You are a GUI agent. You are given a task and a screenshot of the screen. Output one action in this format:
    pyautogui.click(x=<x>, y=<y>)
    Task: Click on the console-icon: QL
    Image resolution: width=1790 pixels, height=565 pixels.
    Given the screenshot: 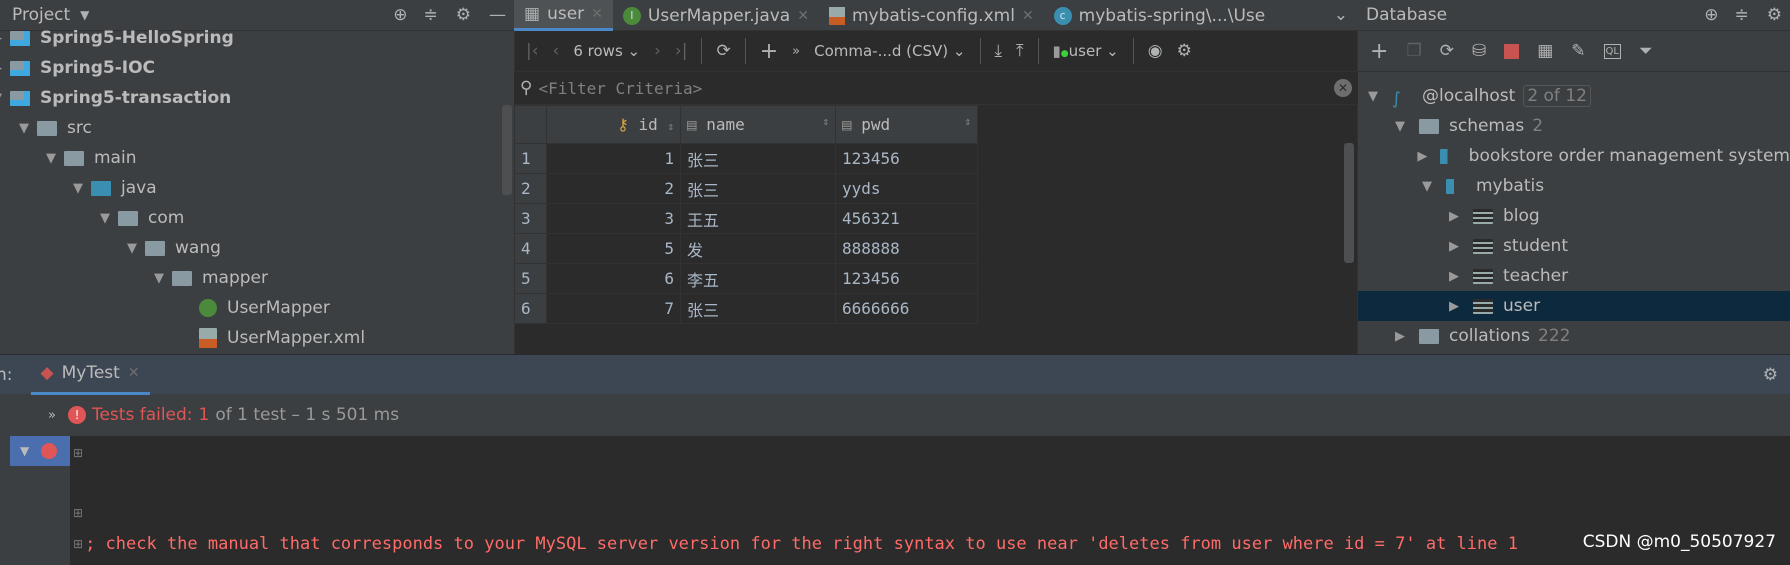 What is the action you would take?
    pyautogui.click(x=1612, y=51)
    